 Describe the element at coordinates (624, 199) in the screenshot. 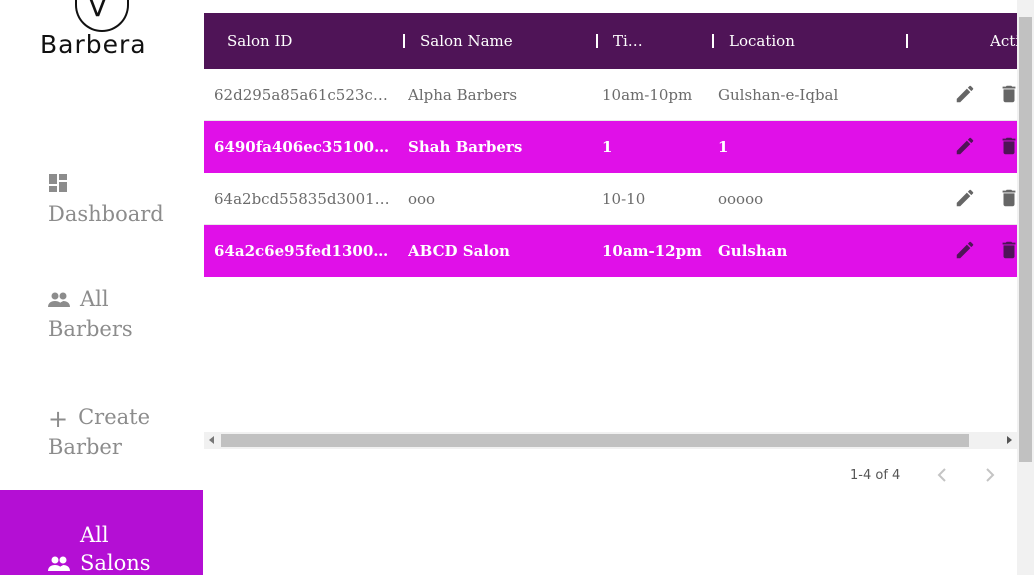

I see `cell-time: 10-10` at that location.